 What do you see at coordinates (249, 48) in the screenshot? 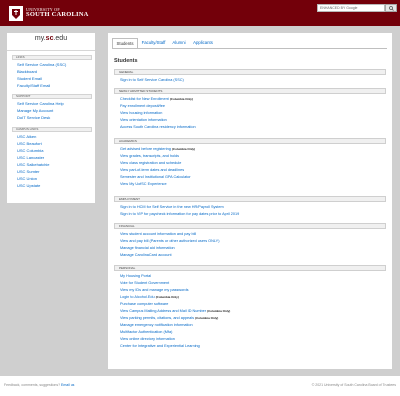
I see `tab-divider` at bounding box center [249, 48].